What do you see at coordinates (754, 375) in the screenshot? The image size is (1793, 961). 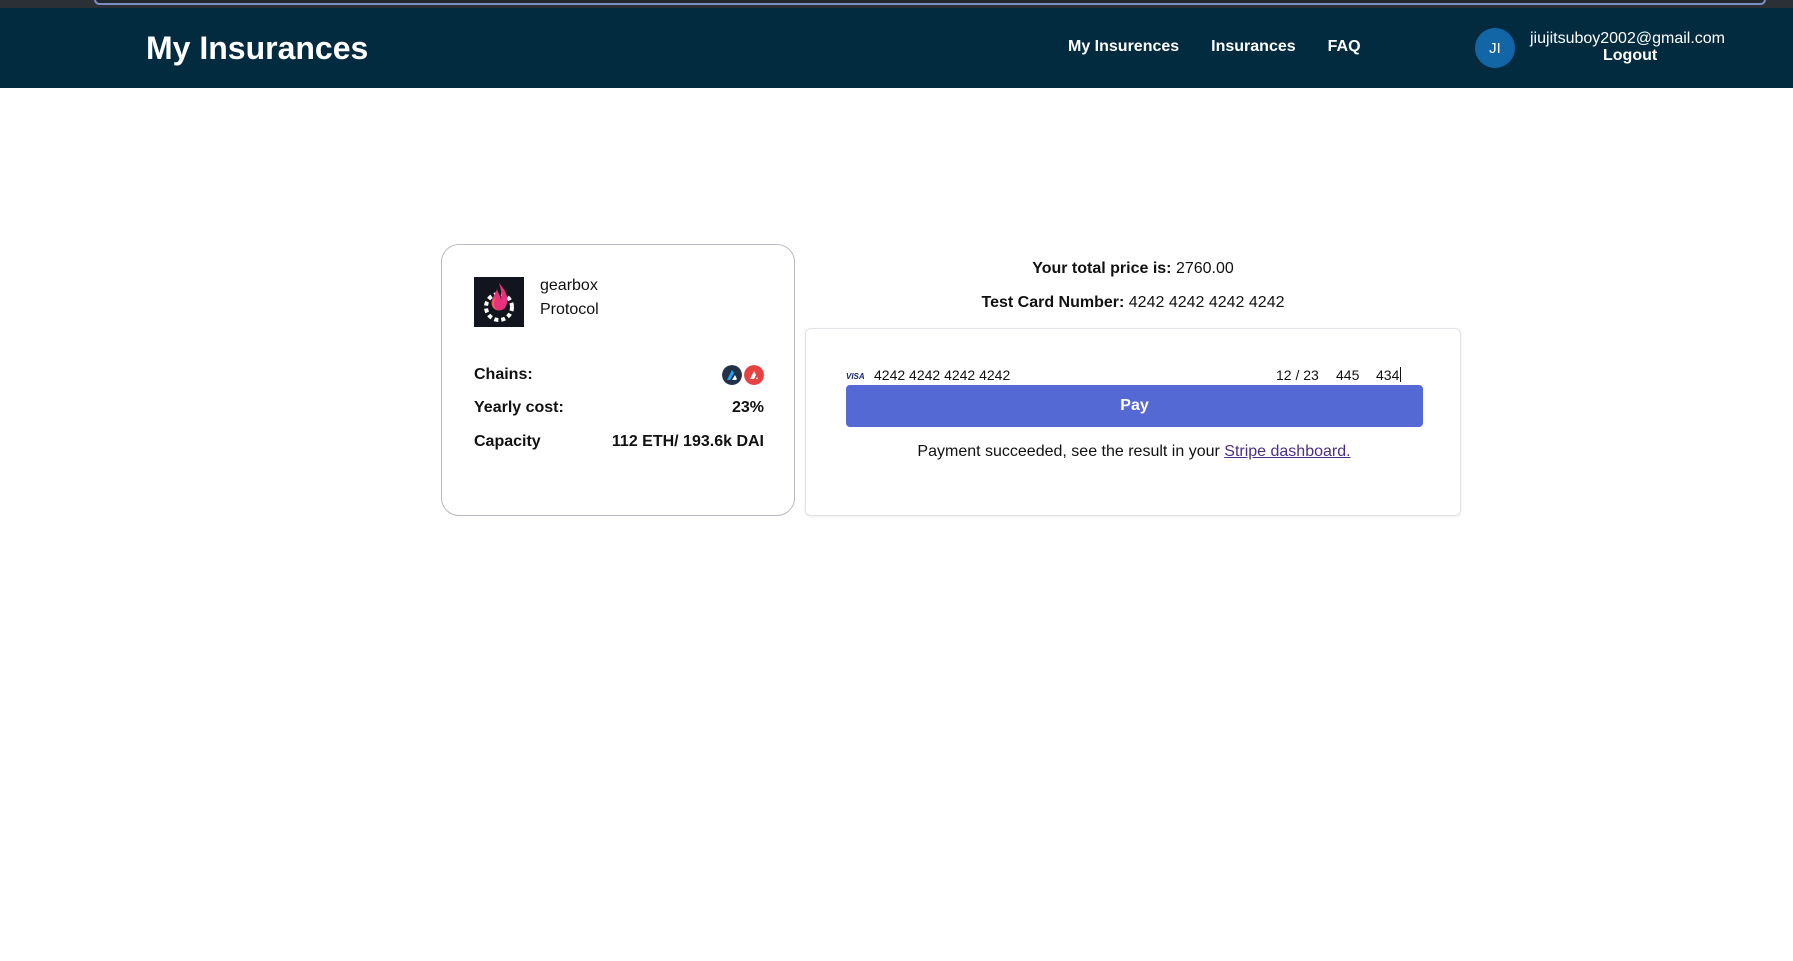 I see `avalanche-icon` at bounding box center [754, 375].